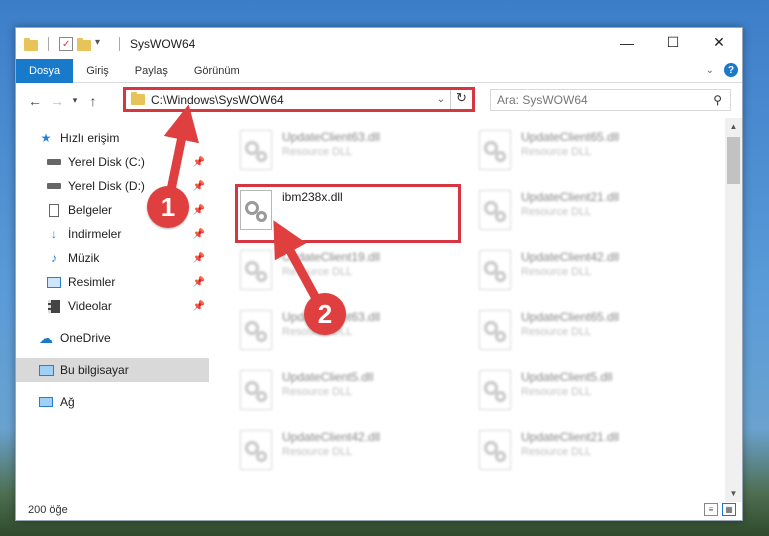 The height and width of the screenshot is (536, 769). I want to click on sidebar-item-label: Videolar, so click(90, 306).